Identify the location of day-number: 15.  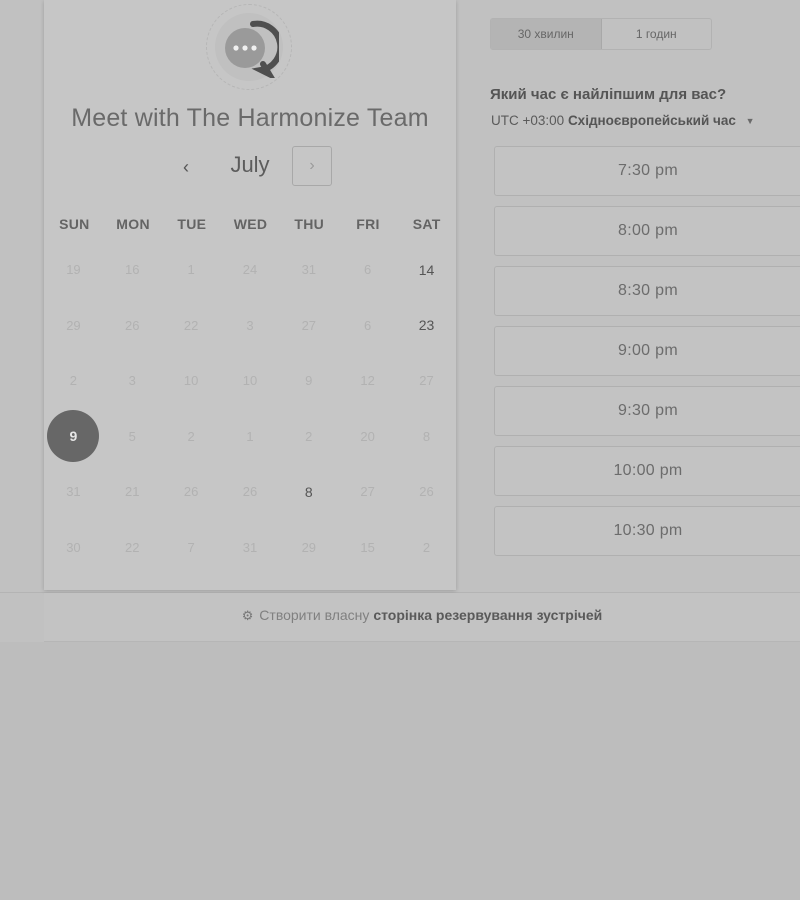
(367, 547).